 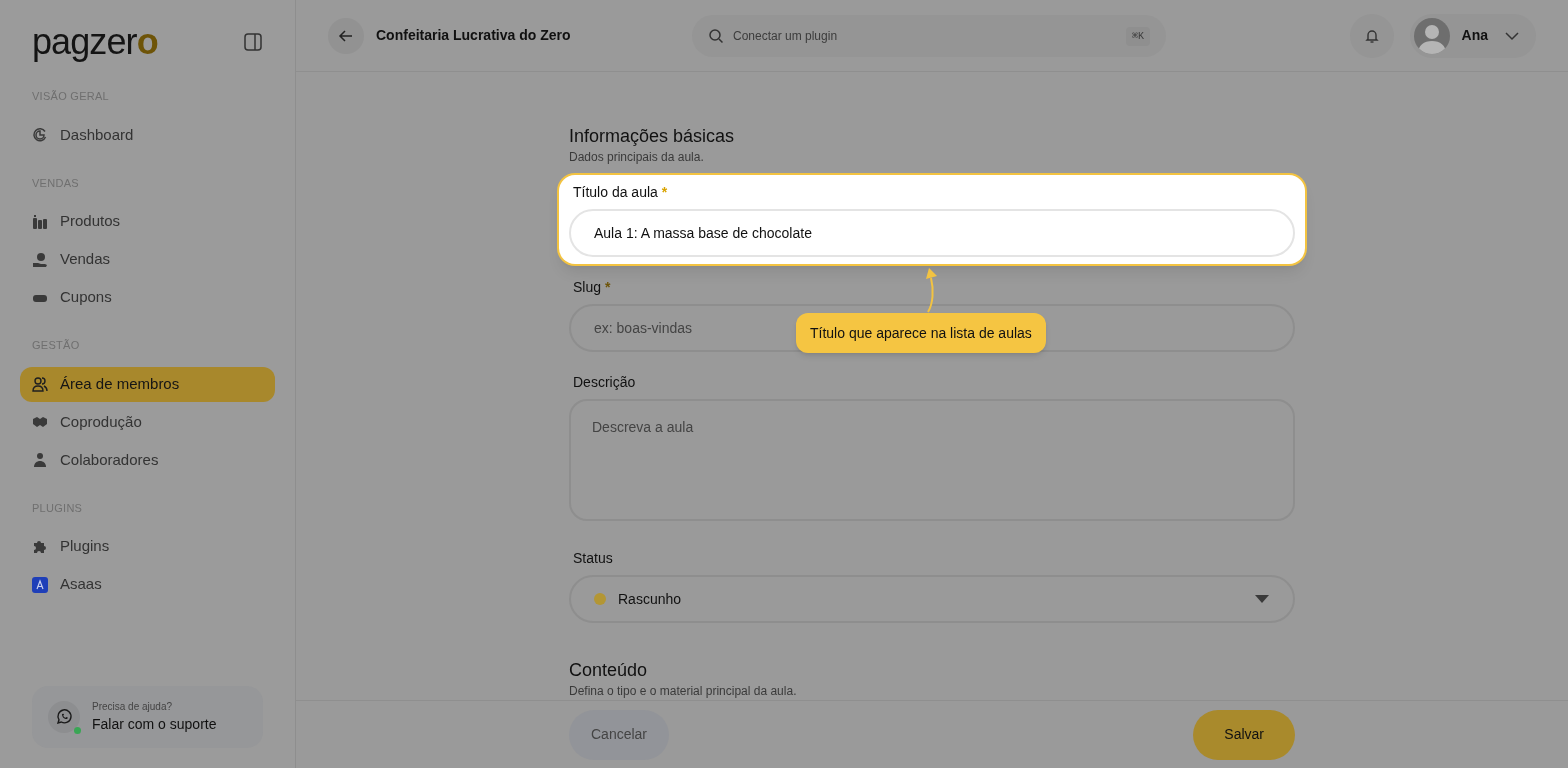 I want to click on section-heading: Informações básicas, so click(x=652, y=136).